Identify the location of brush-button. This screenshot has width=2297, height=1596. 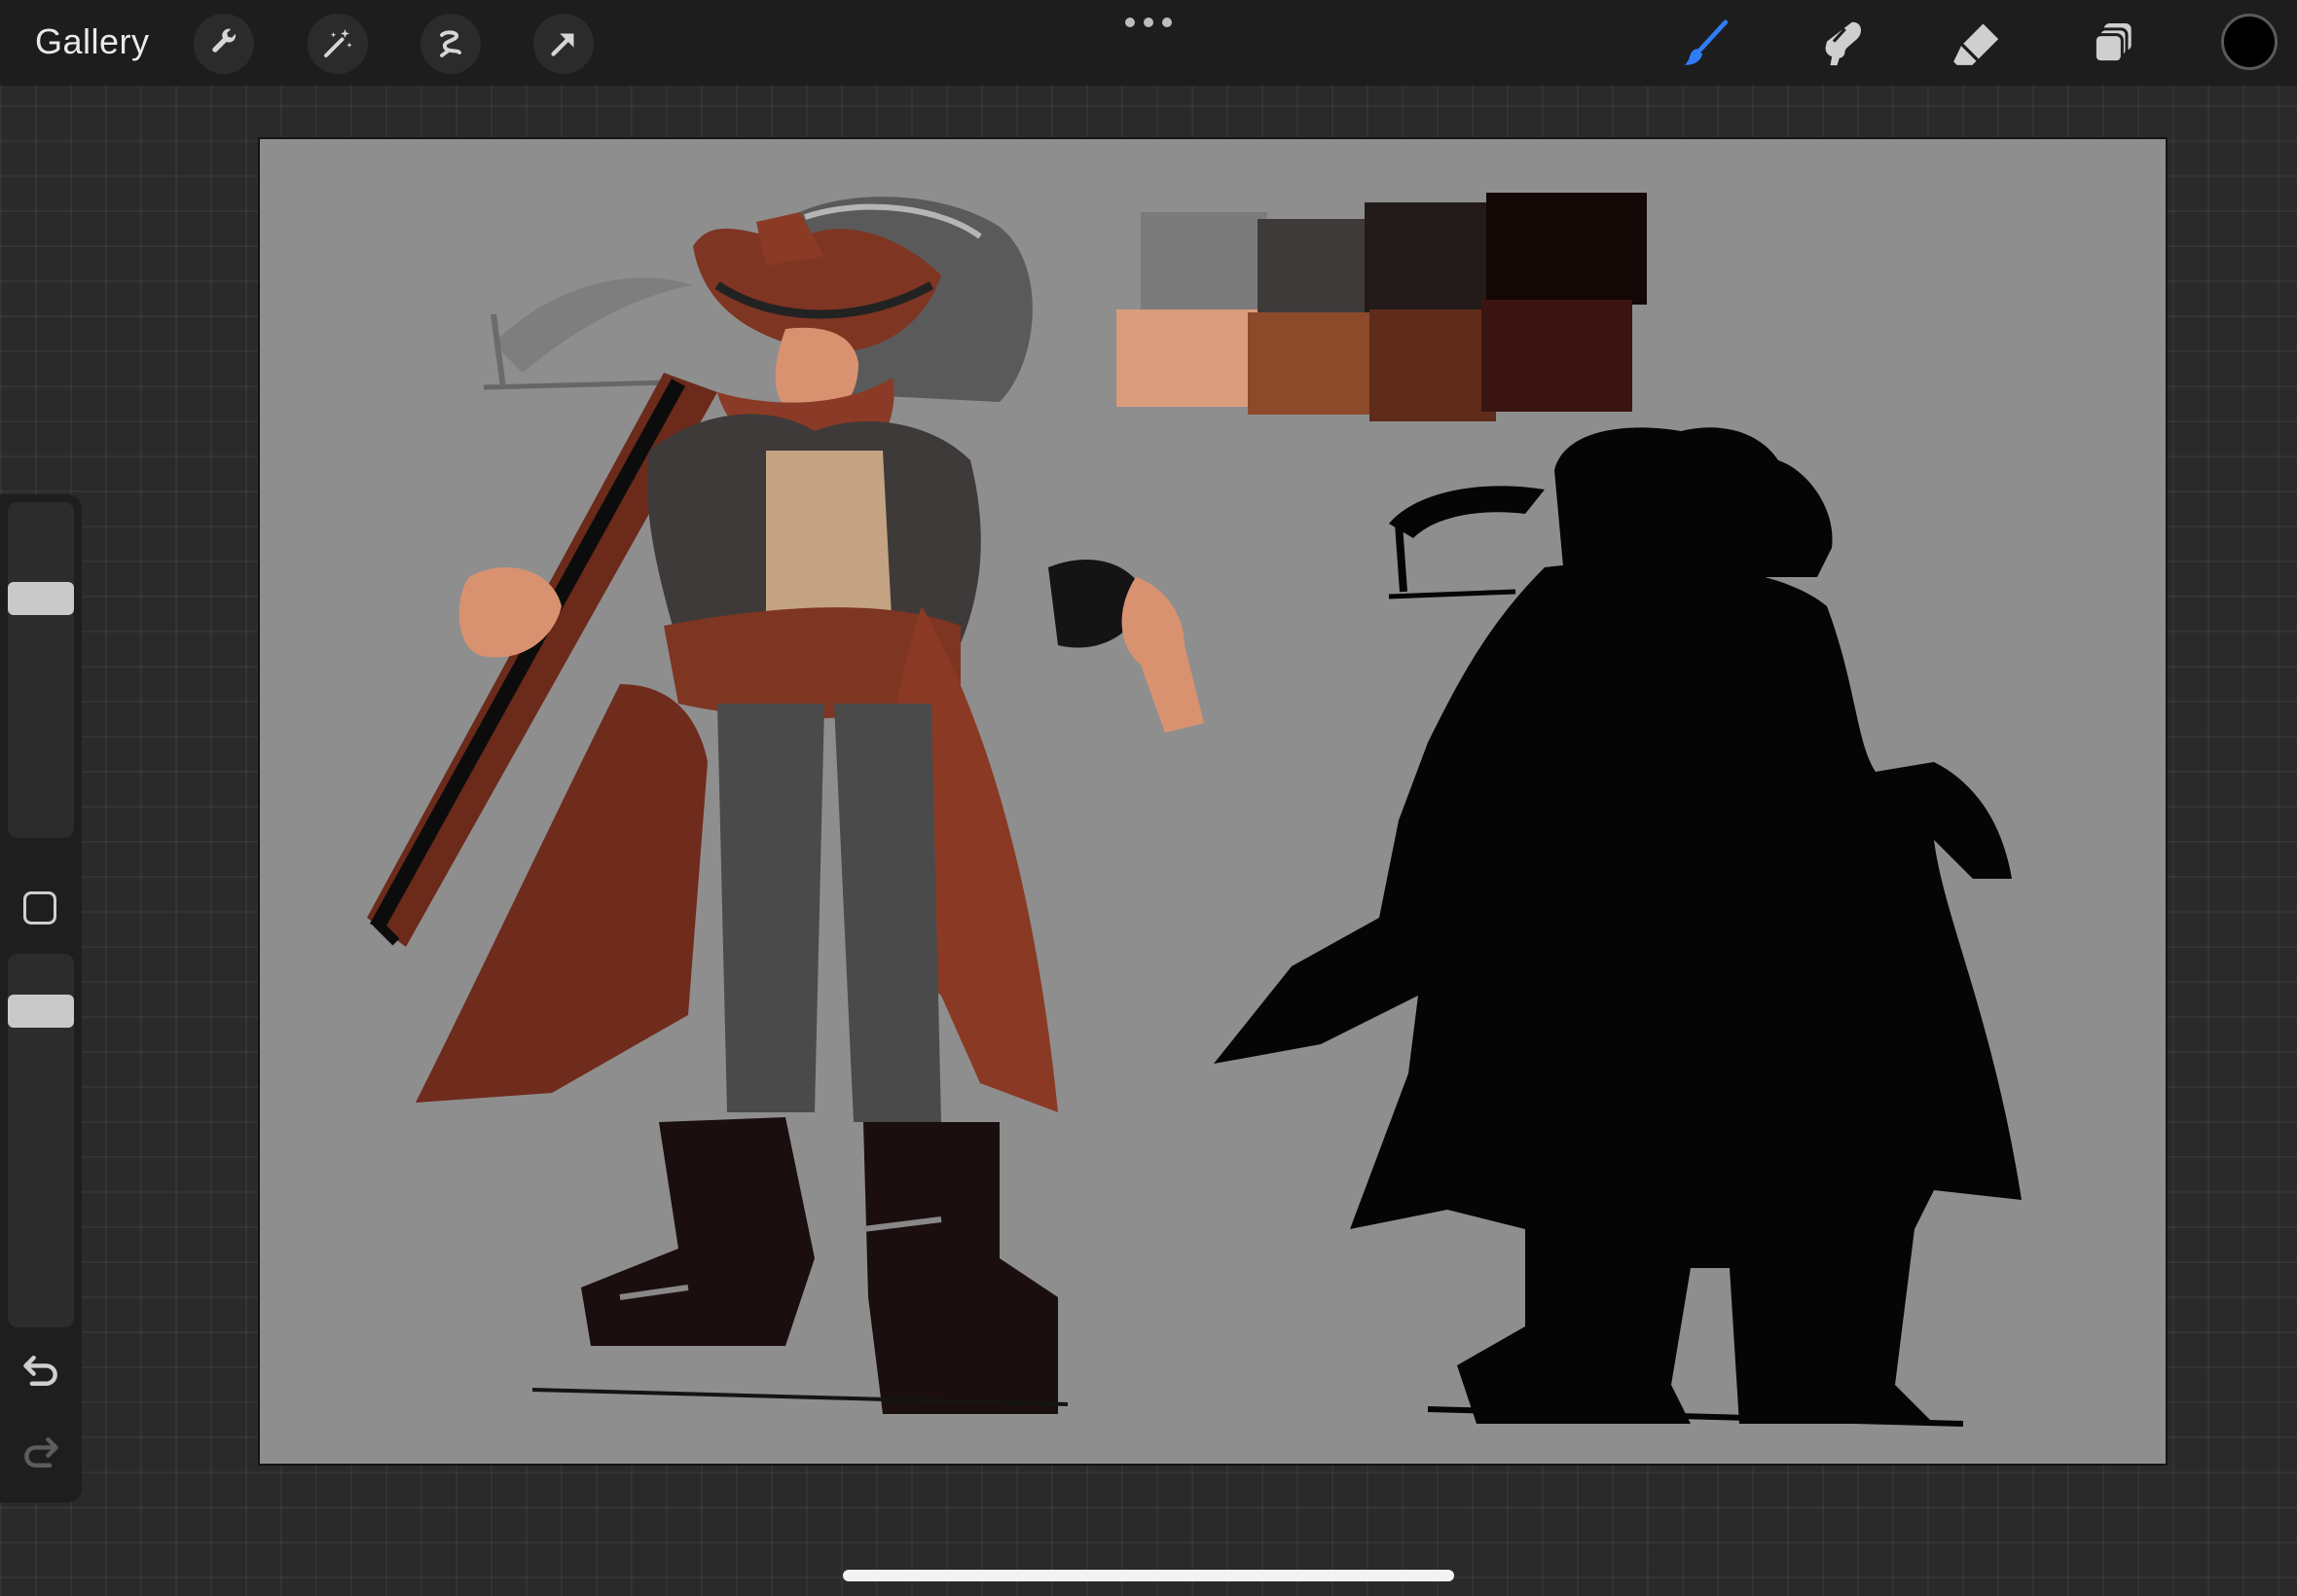
(1706, 44).